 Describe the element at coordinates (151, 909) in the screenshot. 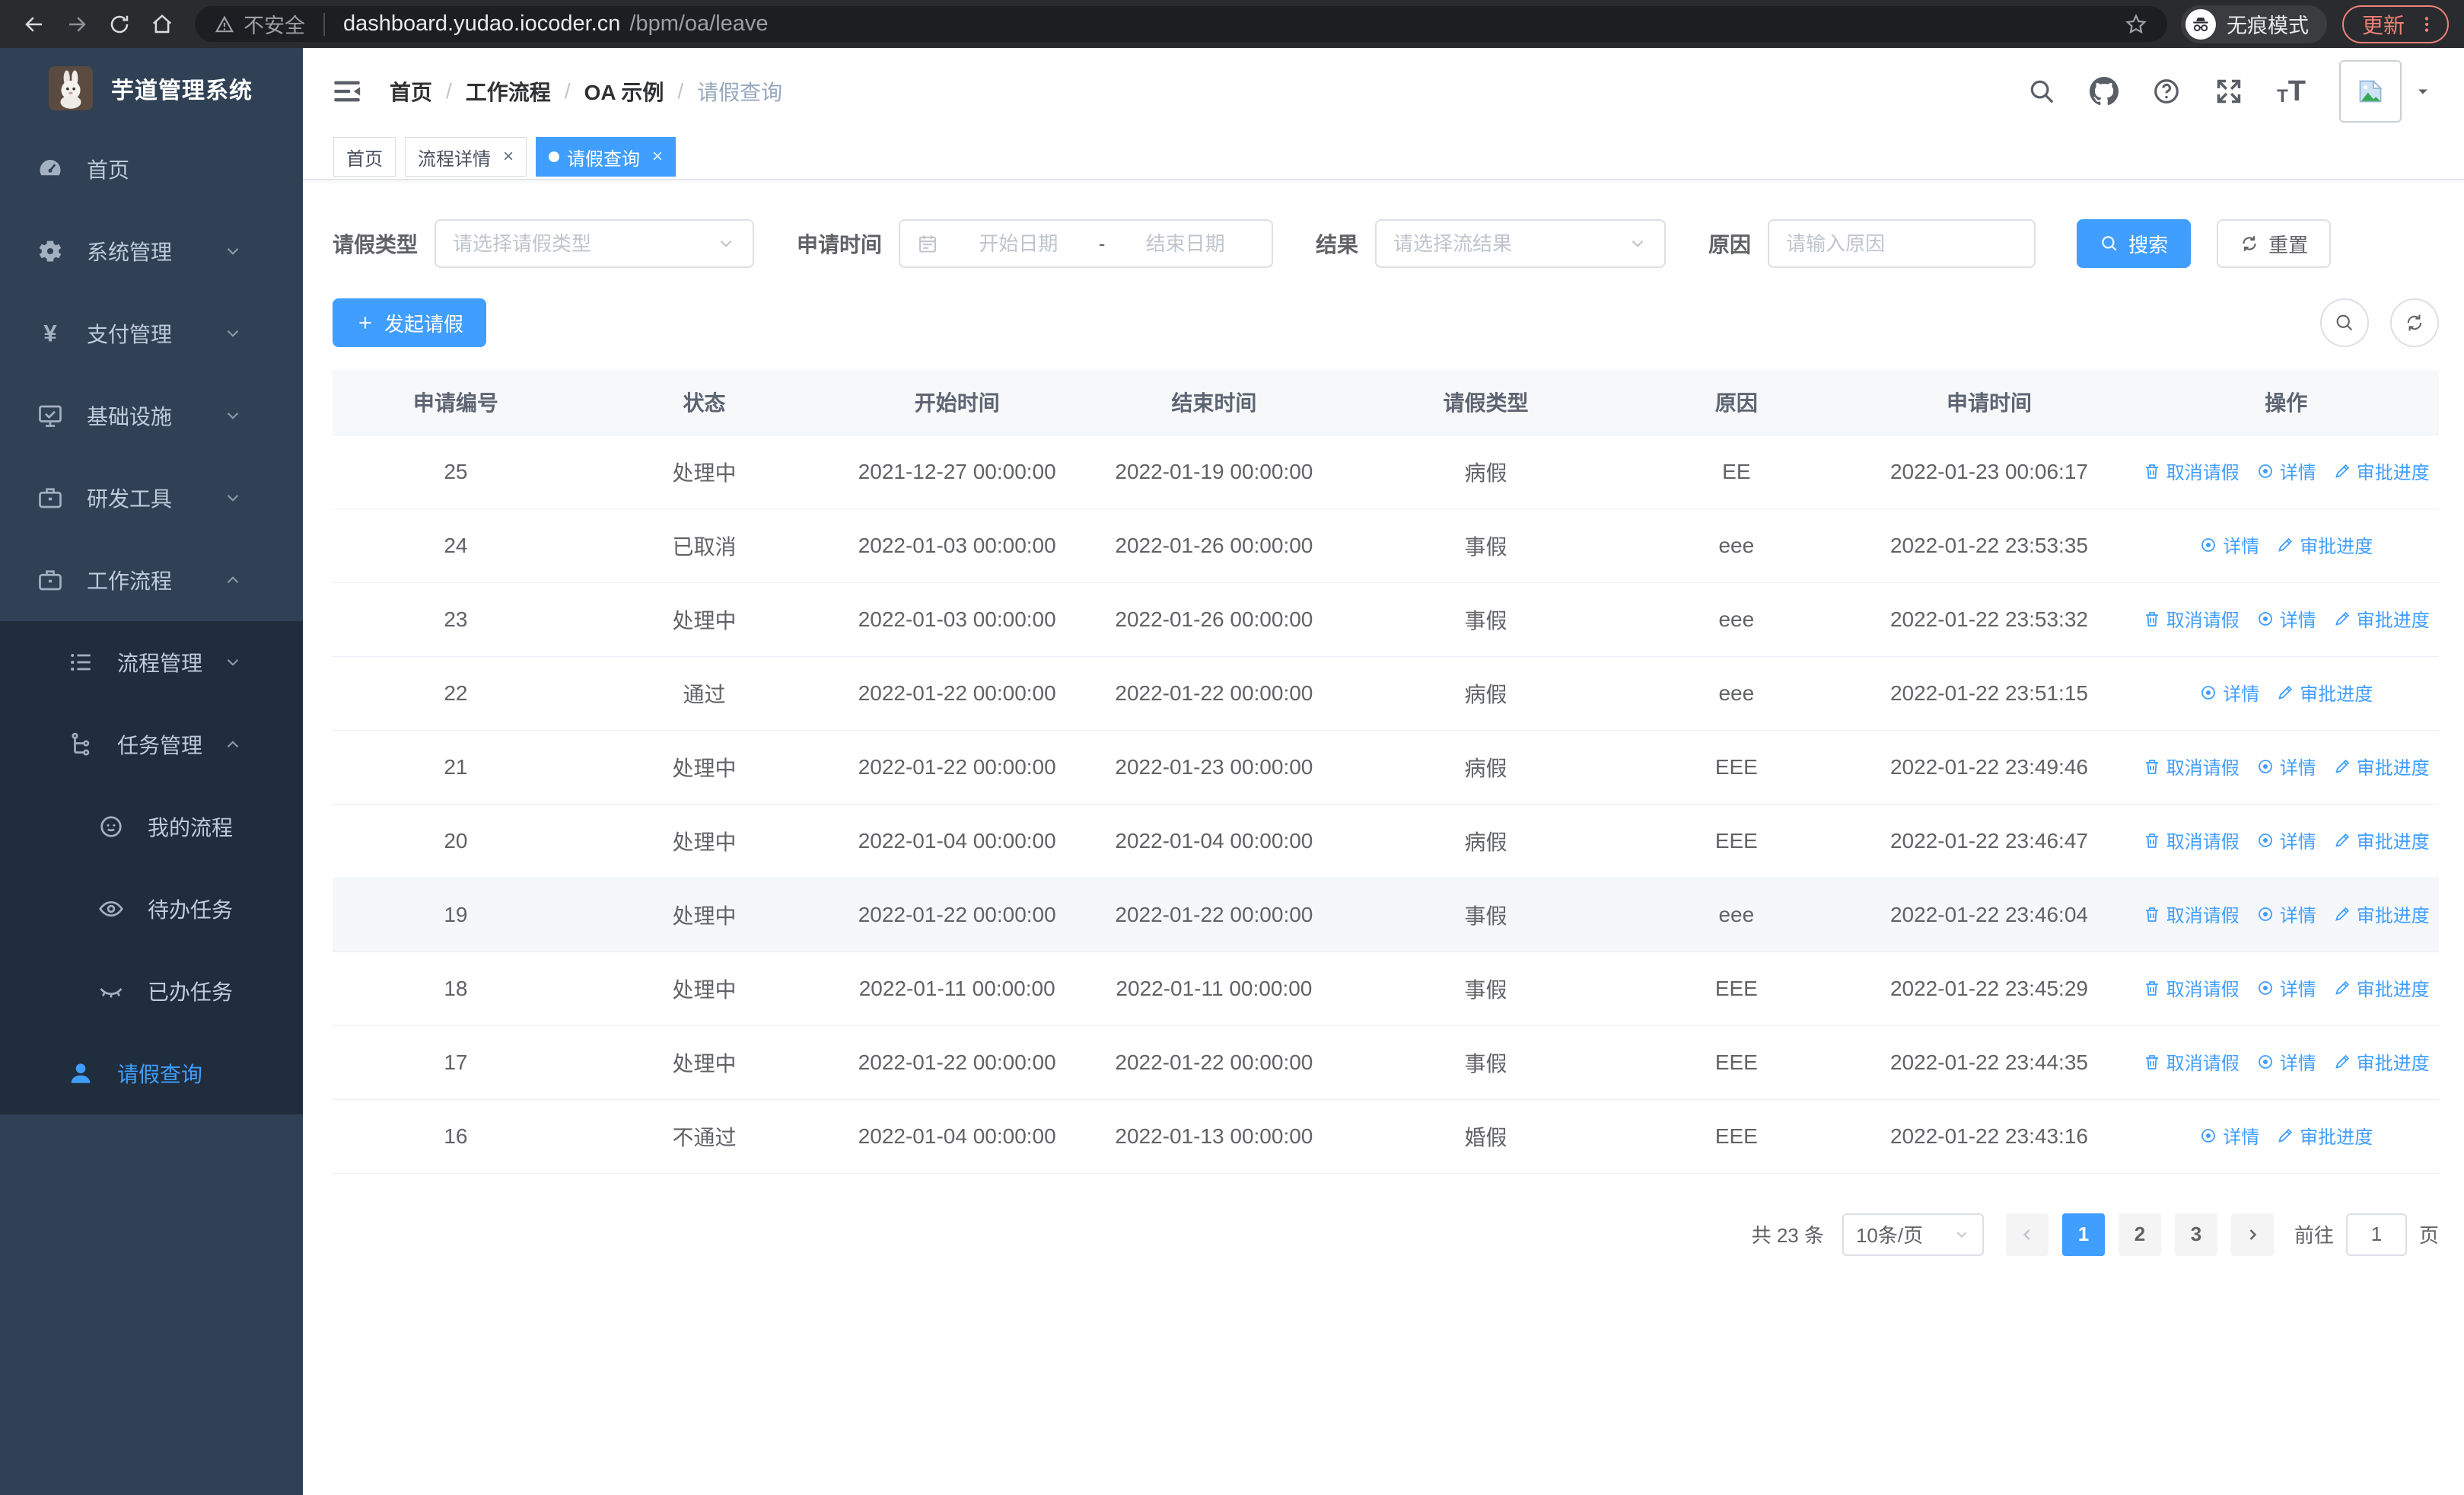

I see `sidebar-item-9: 待办任务` at that location.